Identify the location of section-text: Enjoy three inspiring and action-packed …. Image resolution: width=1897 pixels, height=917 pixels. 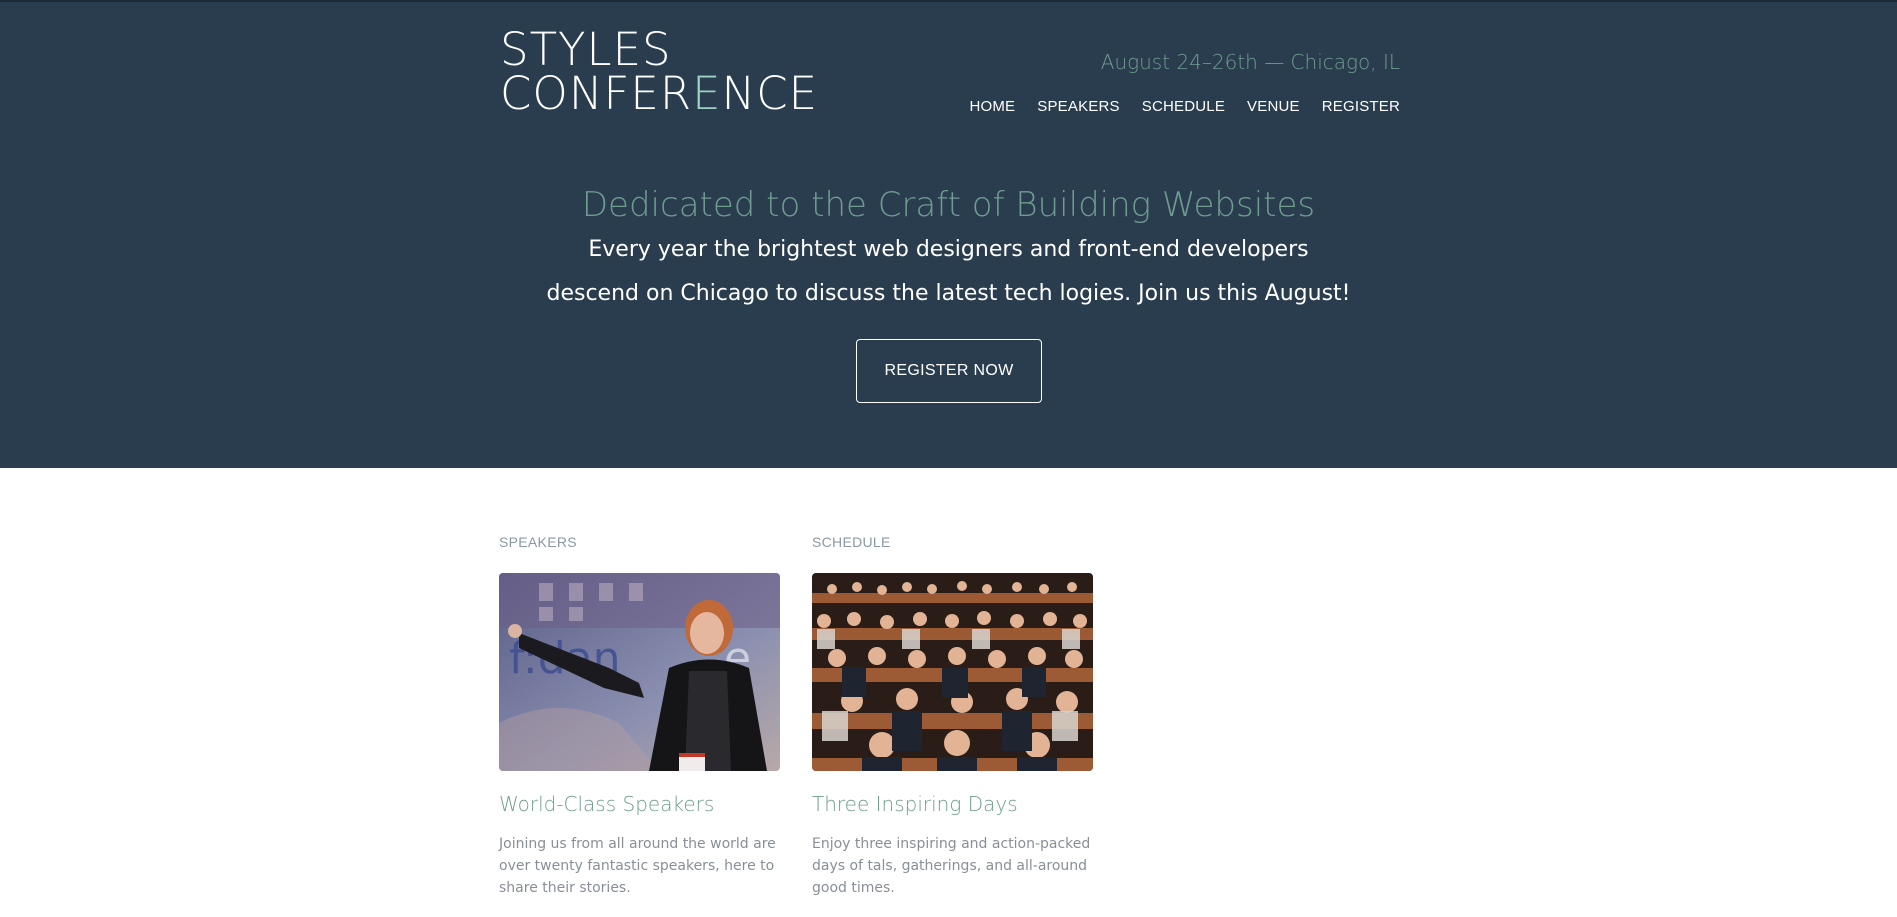
(951, 866).